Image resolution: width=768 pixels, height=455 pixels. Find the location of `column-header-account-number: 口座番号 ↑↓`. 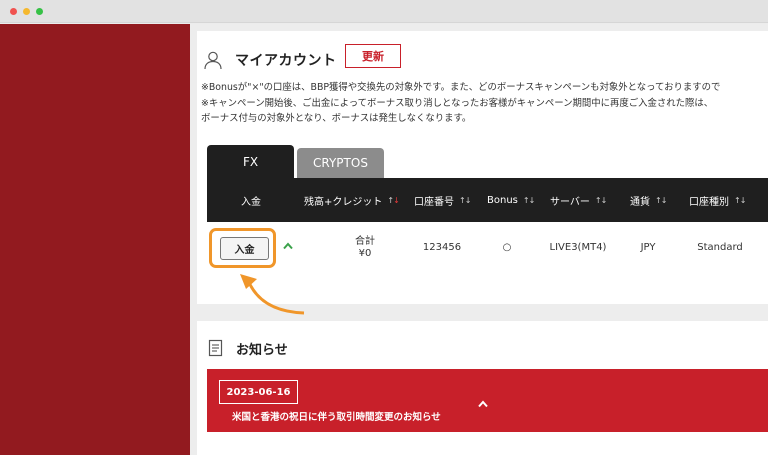

column-header-account-number: 口座番号 ↑↓ is located at coordinates (442, 200).